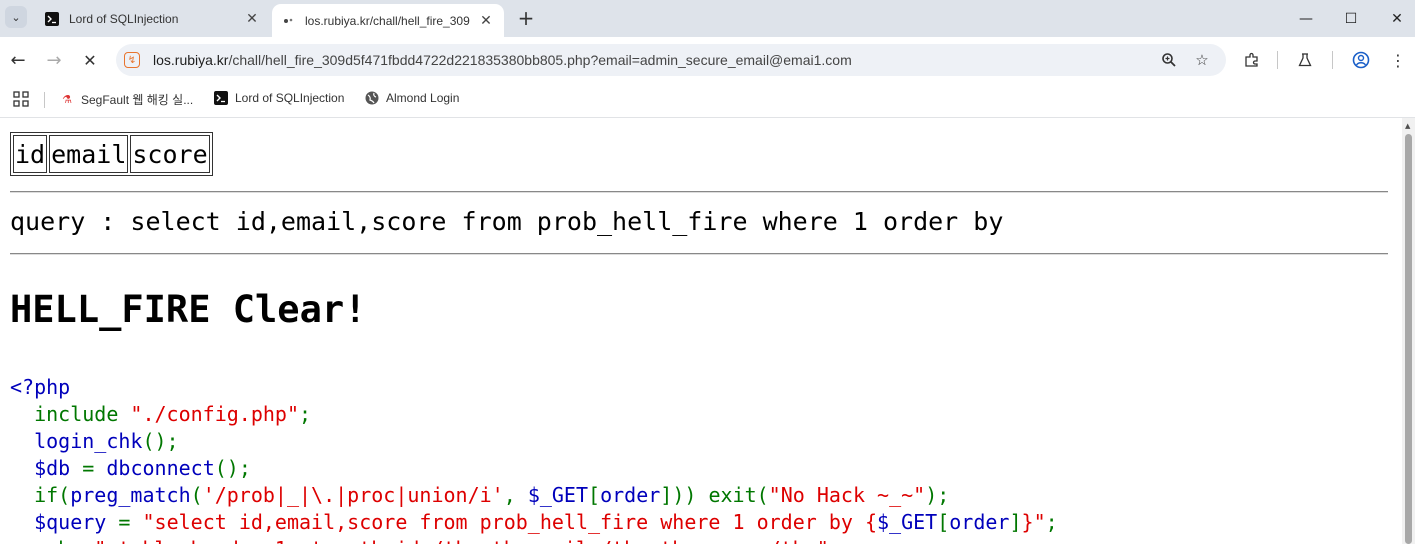  What do you see at coordinates (515, 495) in the screenshot?
I see `code-token: ,` at bounding box center [515, 495].